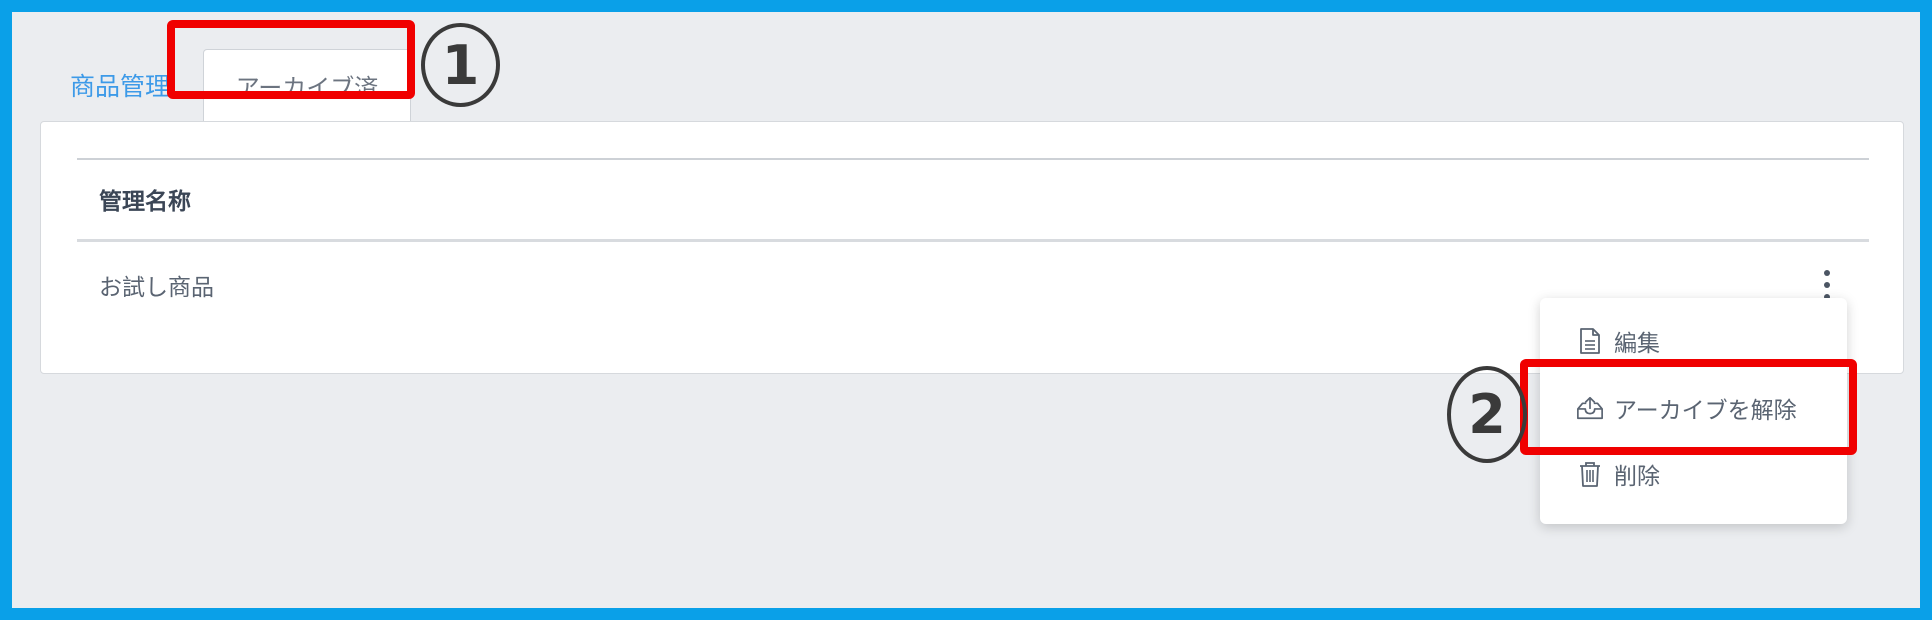  I want to click on step-2-marker: 2, so click(1487, 414).